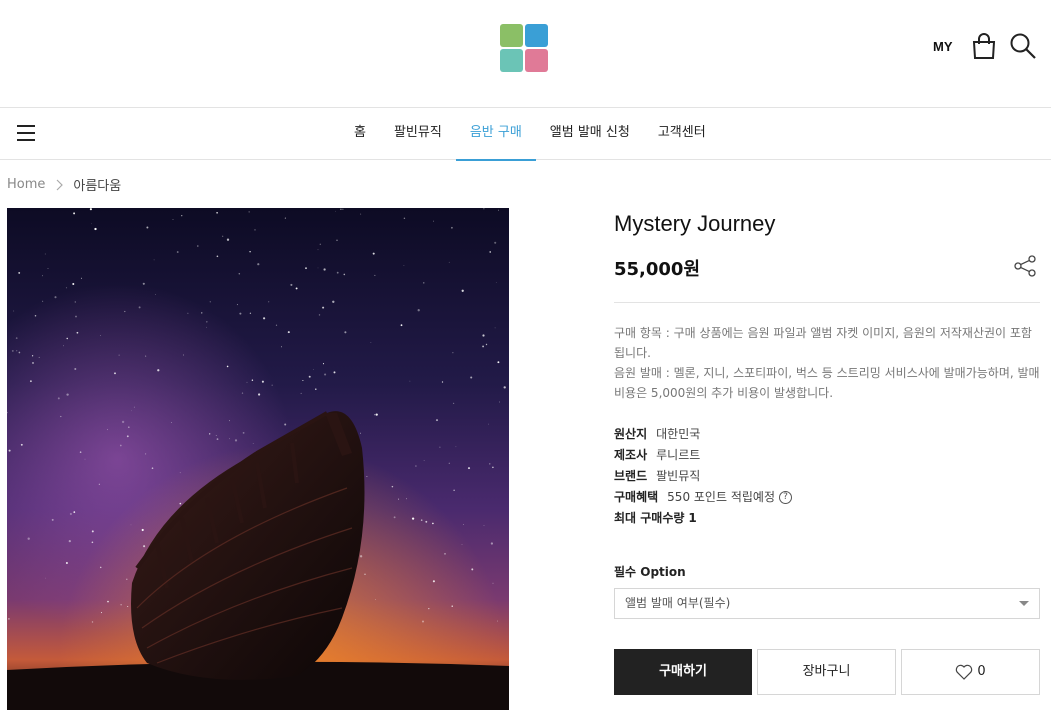 The image size is (1051, 717). What do you see at coordinates (703, 518) in the screenshot?
I see `spec-row: 최대 구매수량 1` at bounding box center [703, 518].